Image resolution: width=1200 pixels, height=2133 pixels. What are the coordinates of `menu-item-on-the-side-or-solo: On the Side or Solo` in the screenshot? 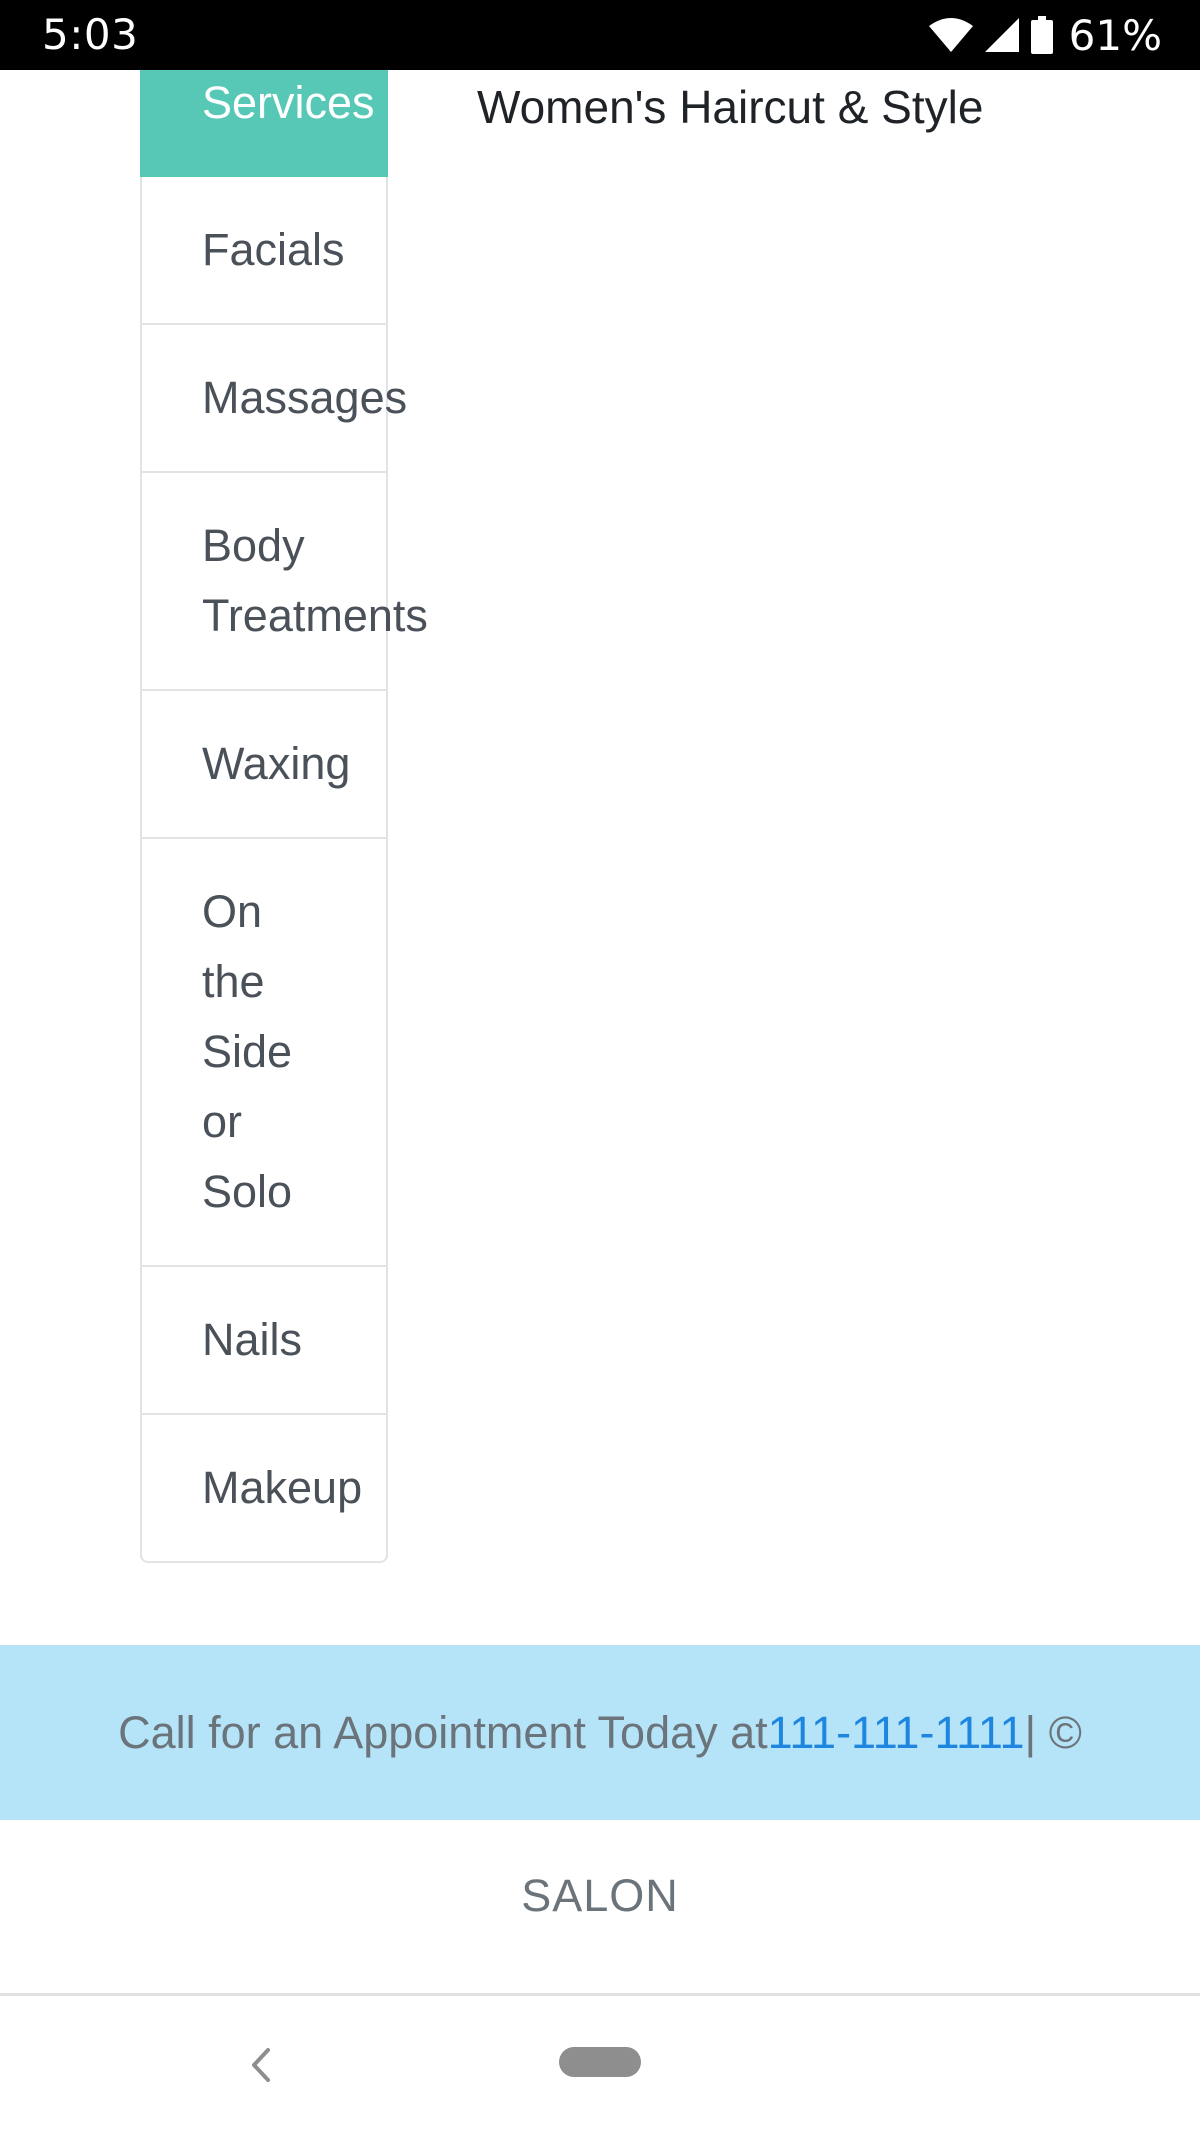 It's located at (264, 1053).